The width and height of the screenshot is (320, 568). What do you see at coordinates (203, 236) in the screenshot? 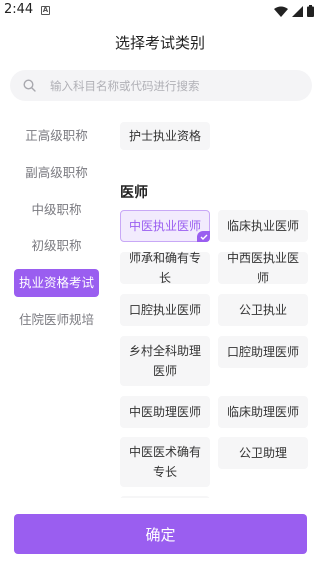
I see `check-icon` at bounding box center [203, 236].